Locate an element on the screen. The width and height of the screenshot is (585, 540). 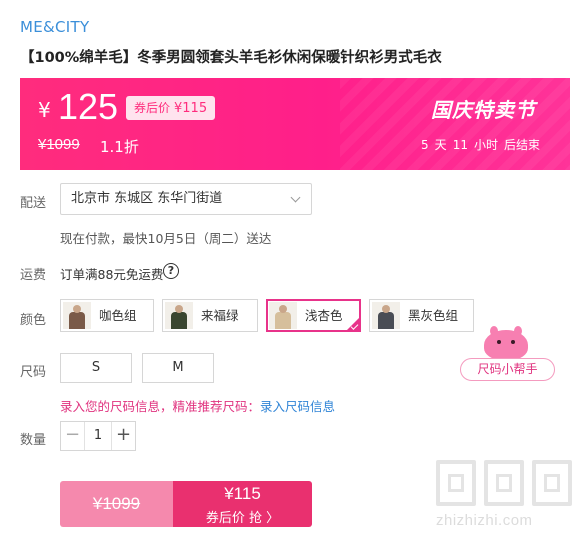
coupon-price-tag: 券后价 ¥115 is located at coordinates (171, 108).